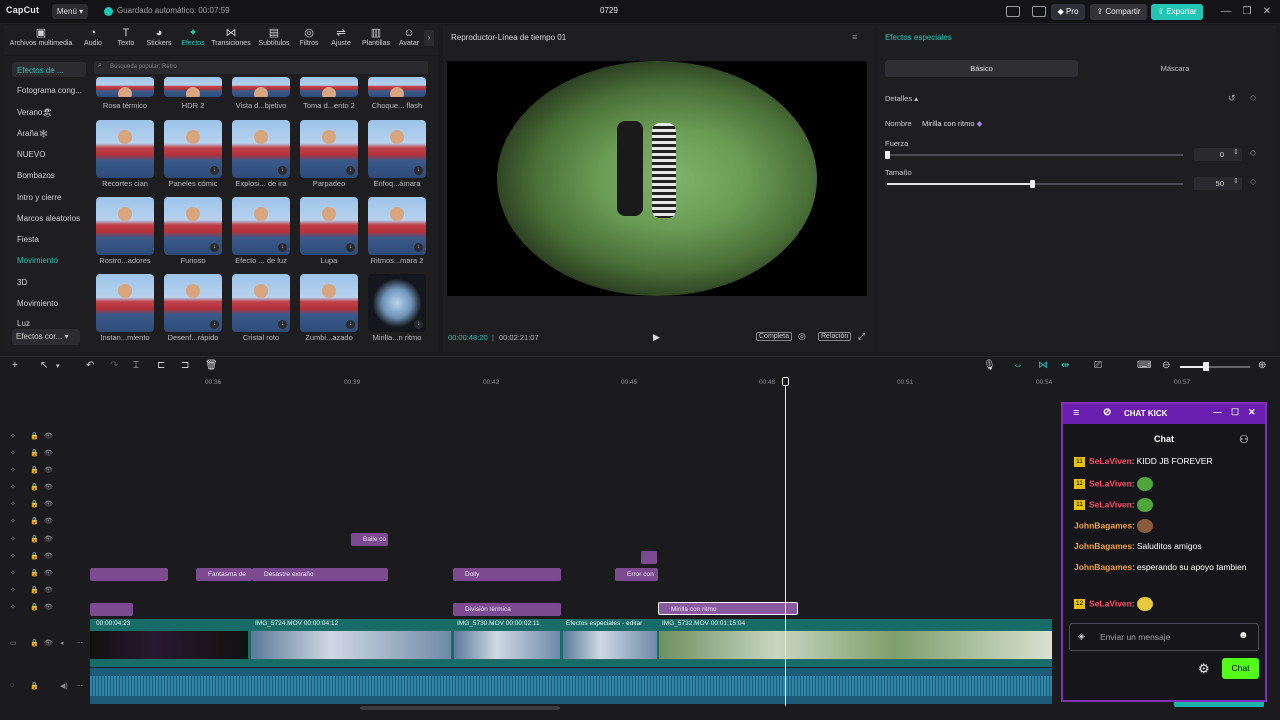  Describe the element at coordinates (185, 365) in the screenshot. I see `trim-right-icon: ⊐` at that location.